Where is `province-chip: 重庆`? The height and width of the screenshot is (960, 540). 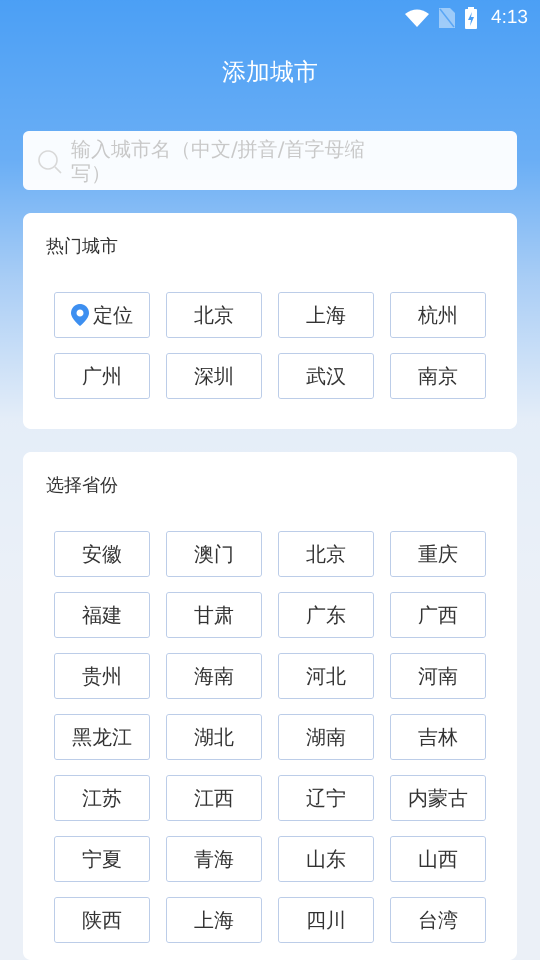
province-chip: 重庆 is located at coordinates (438, 554).